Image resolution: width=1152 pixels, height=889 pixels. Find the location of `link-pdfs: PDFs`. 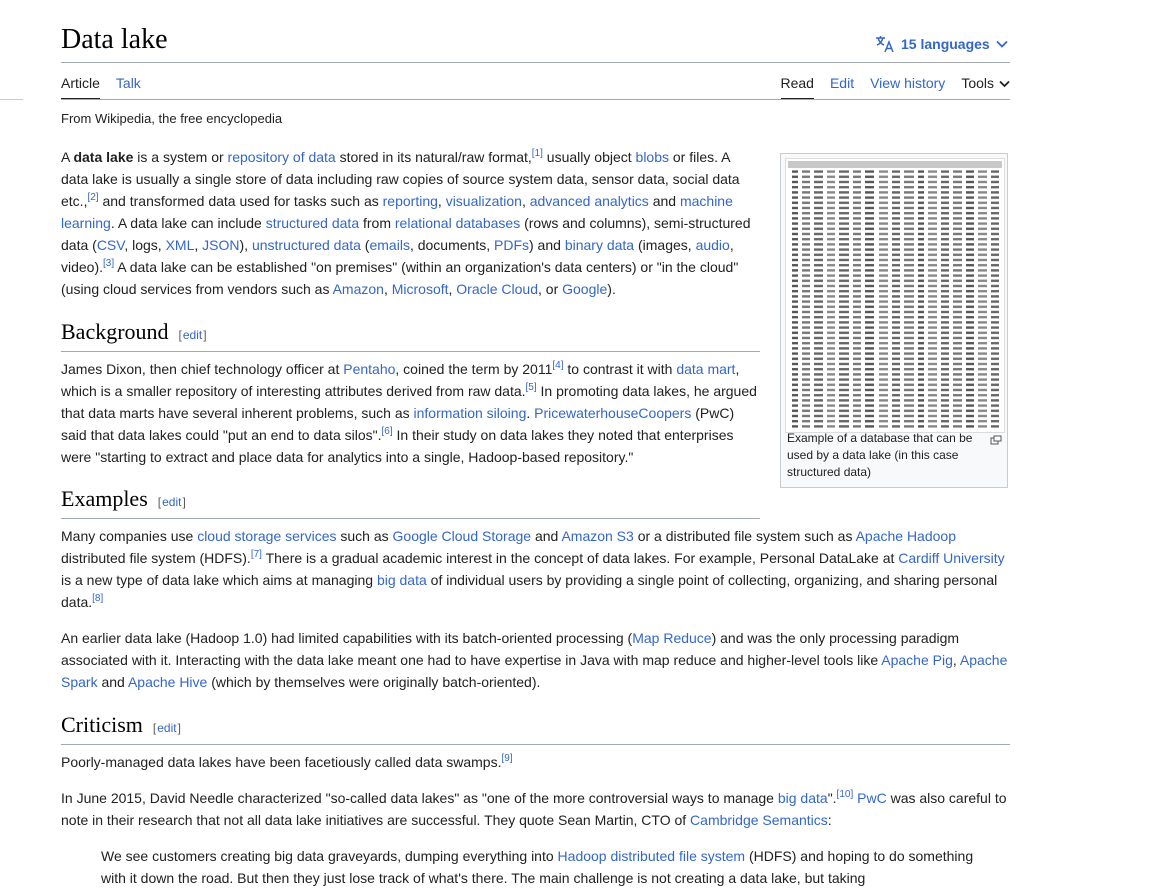

link-pdfs: PDFs is located at coordinates (511, 245).